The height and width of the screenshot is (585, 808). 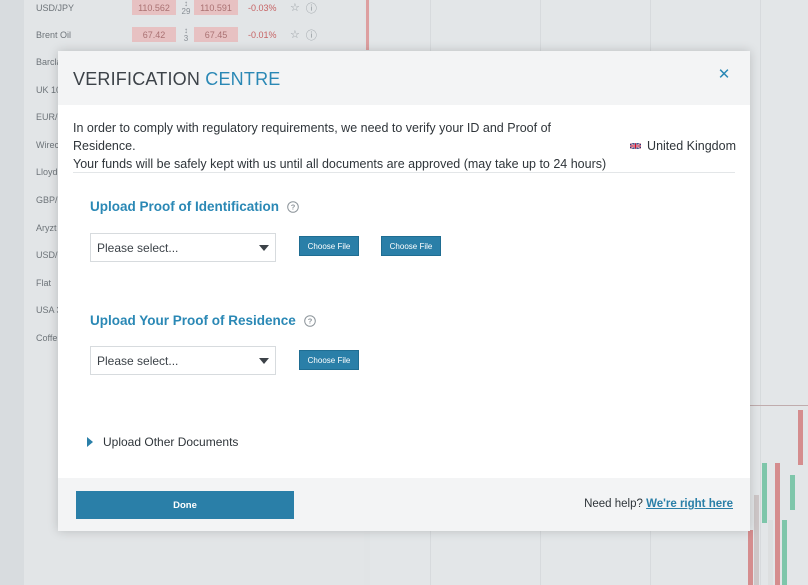 What do you see at coordinates (137, 79) in the screenshot?
I see `title-main: VERIFICATION` at bounding box center [137, 79].